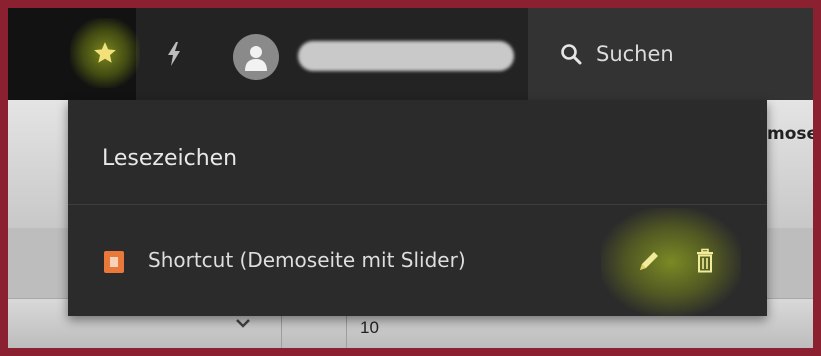 The width and height of the screenshot is (821, 356). Describe the element at coordinates (307, 260) in the screenshot. I see `bookmark-item-label: Shortcut (Demoseite mit Slider)` at that location.